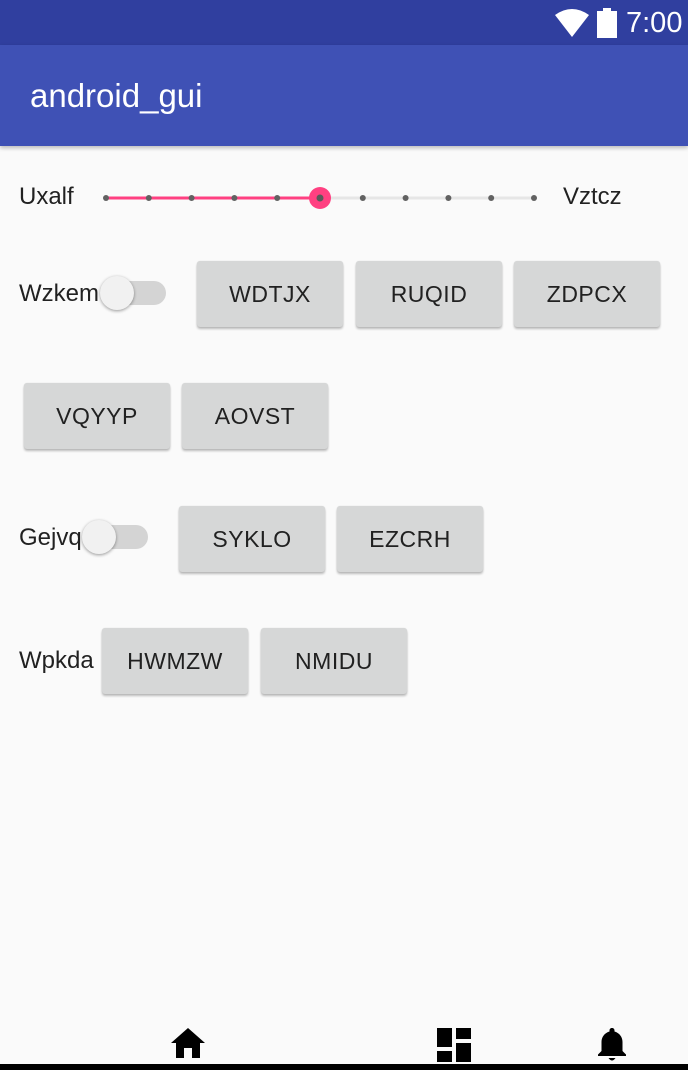 This screenshot has width=688, height=1070. Describe the element at coordinates (410, 539) in the screenshot. I see `button-ezcrh: EZCRH` at that location.